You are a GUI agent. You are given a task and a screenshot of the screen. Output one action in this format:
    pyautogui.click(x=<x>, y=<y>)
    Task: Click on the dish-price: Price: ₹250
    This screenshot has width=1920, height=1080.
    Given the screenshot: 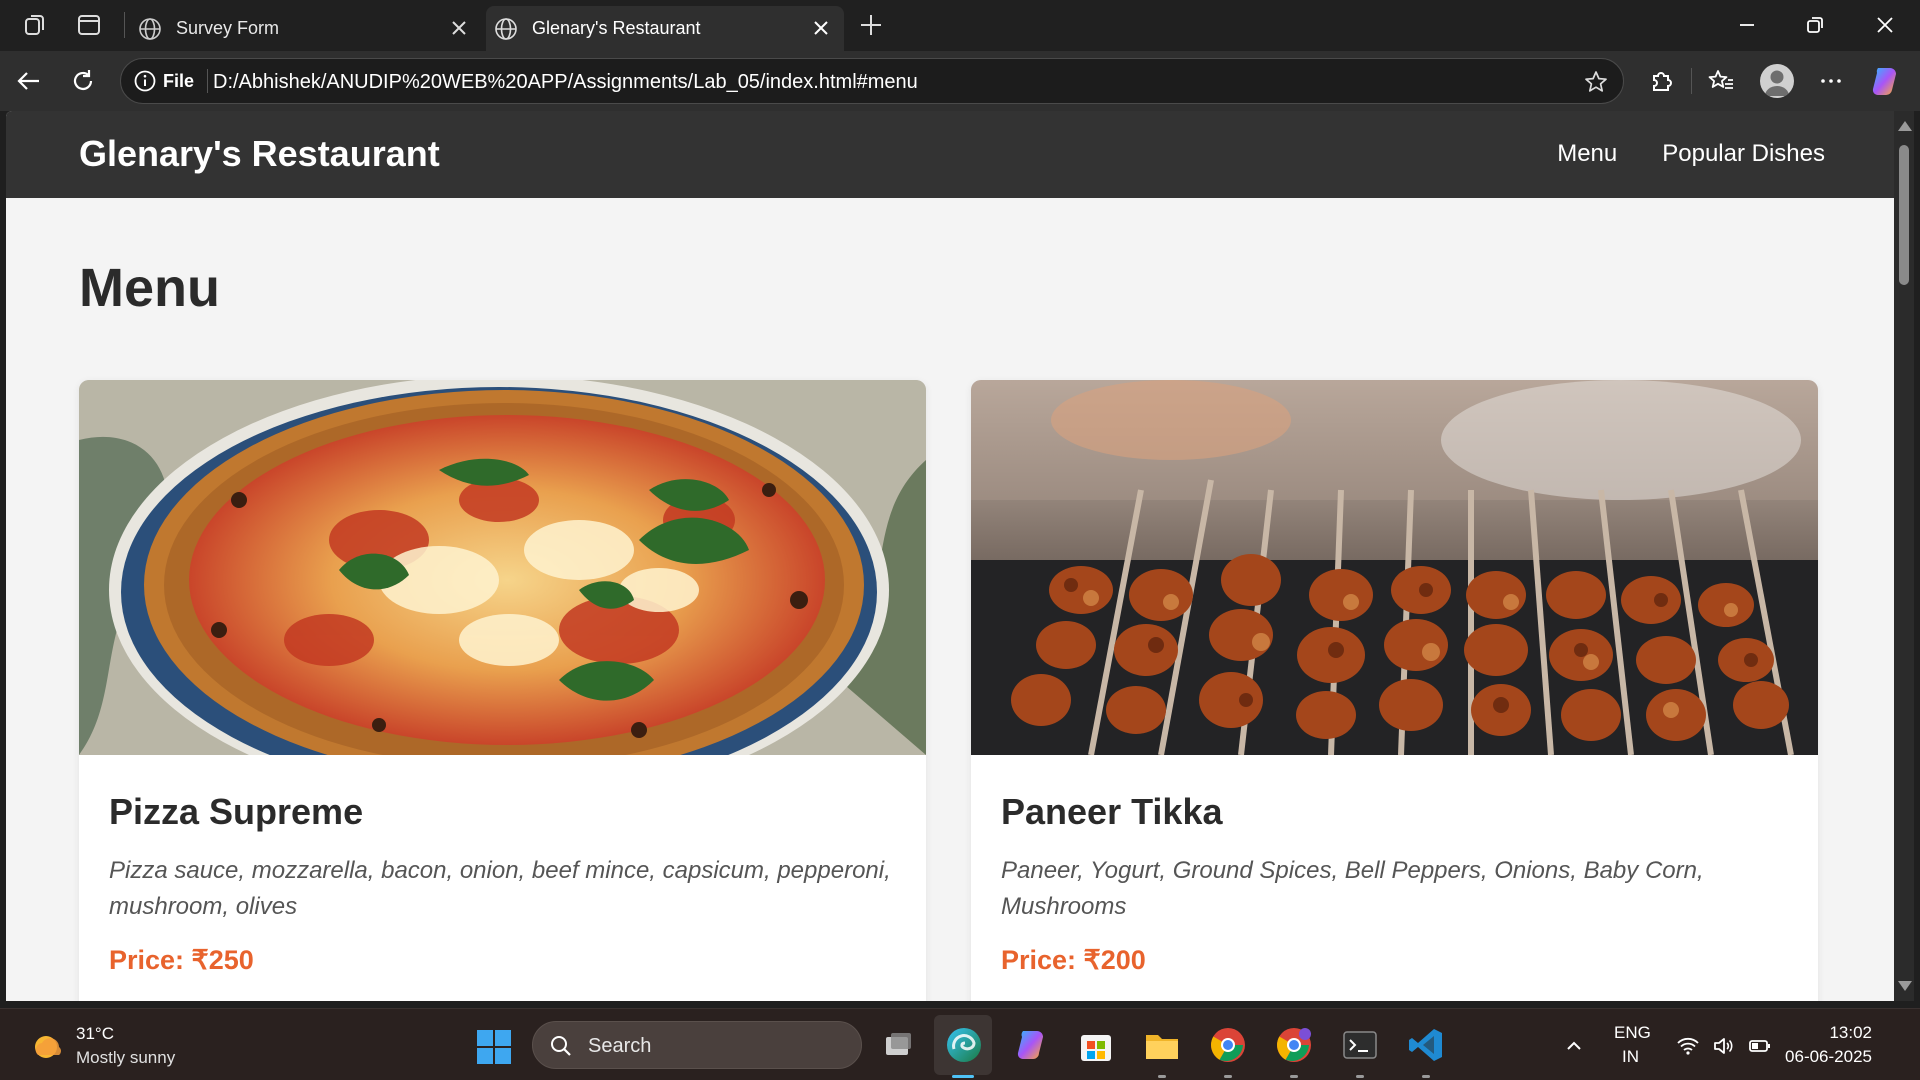 What is the action you would take?
    pyautogui.click(x=181, y=960)
    